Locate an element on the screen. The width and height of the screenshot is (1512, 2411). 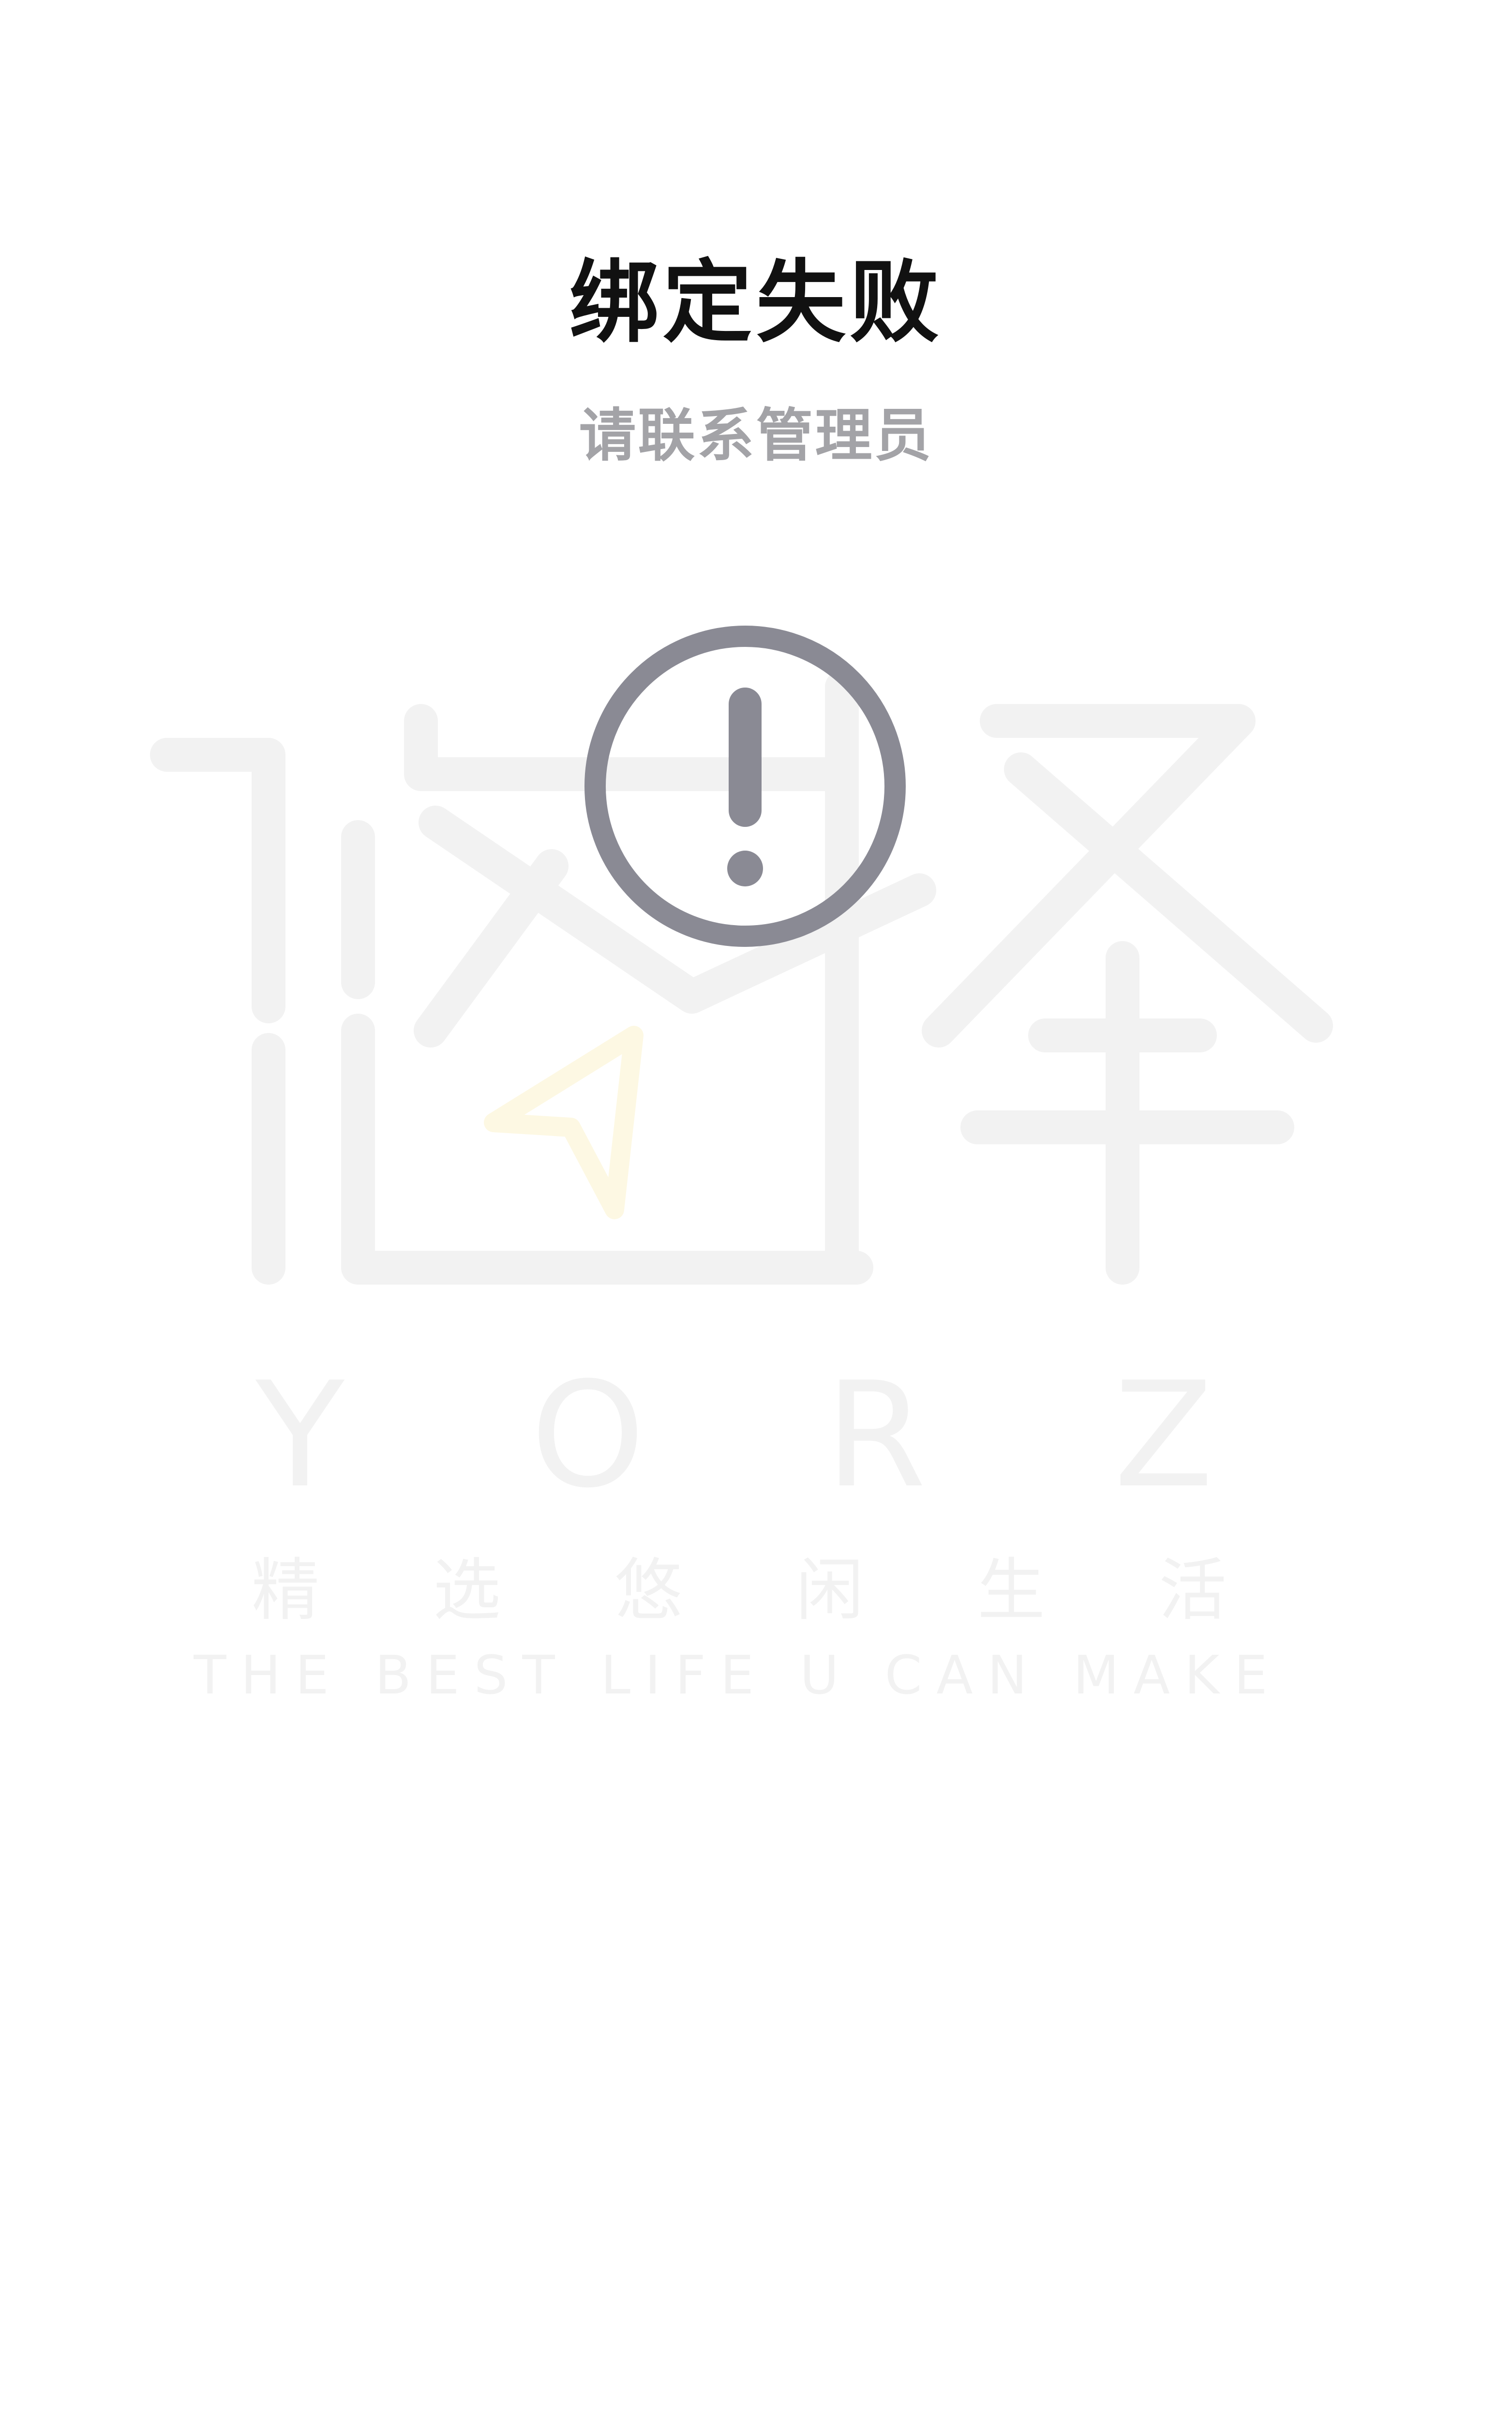
watermark-letter-z: Z is located at coordinates (1163, 1435).